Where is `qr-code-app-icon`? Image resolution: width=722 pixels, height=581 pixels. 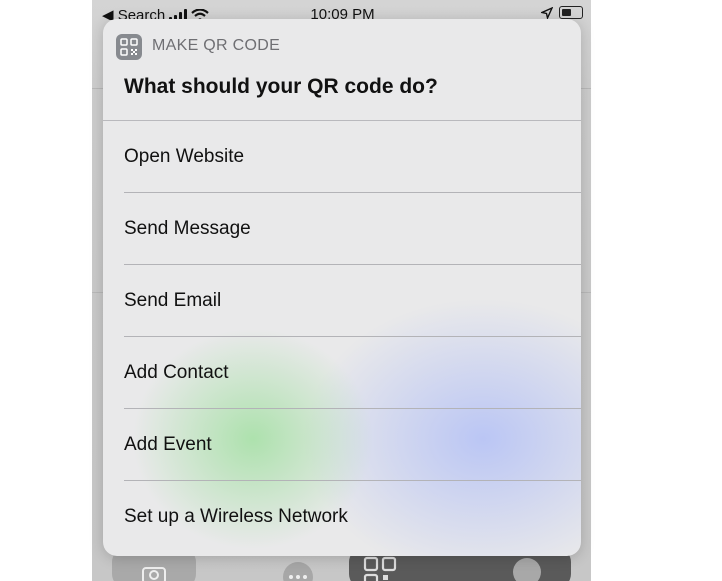 qr-code-app-icon is located at coordinates (129, 47).